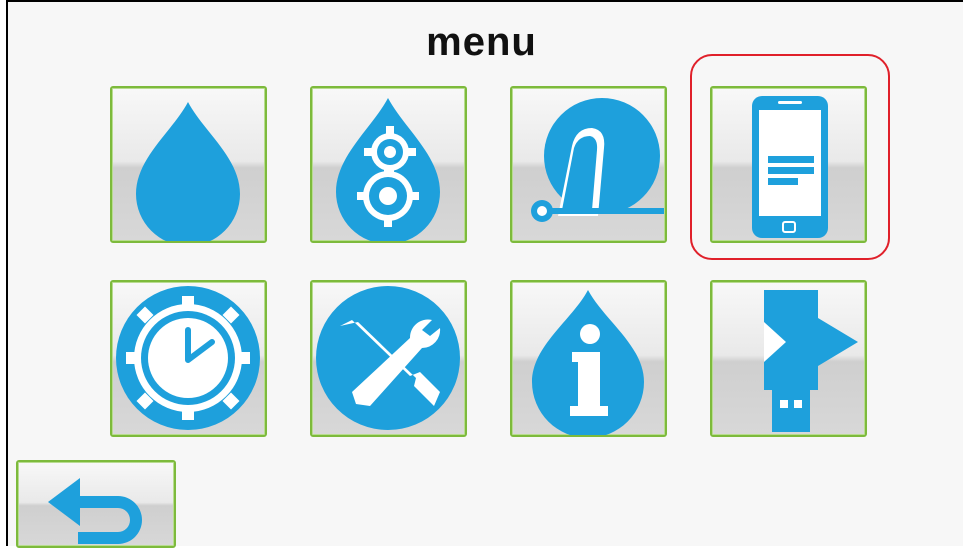  What do you see at coordinates (388, 169) in the screenshot?
I see `drop-gears-icon` at bounding box center [388, 169].